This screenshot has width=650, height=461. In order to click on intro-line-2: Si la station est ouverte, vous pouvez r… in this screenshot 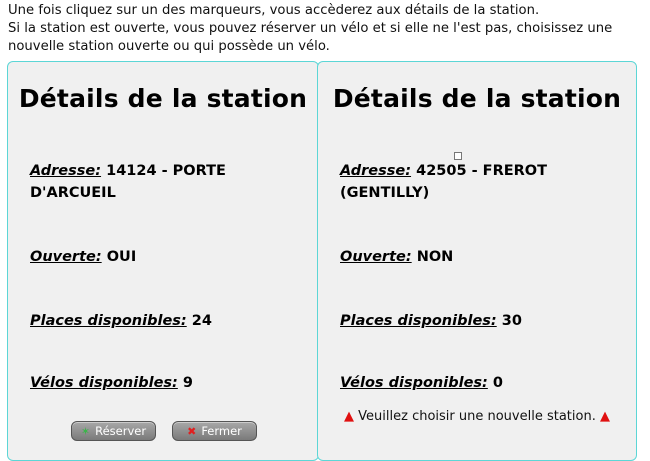, I will do `click(310, 28)`.